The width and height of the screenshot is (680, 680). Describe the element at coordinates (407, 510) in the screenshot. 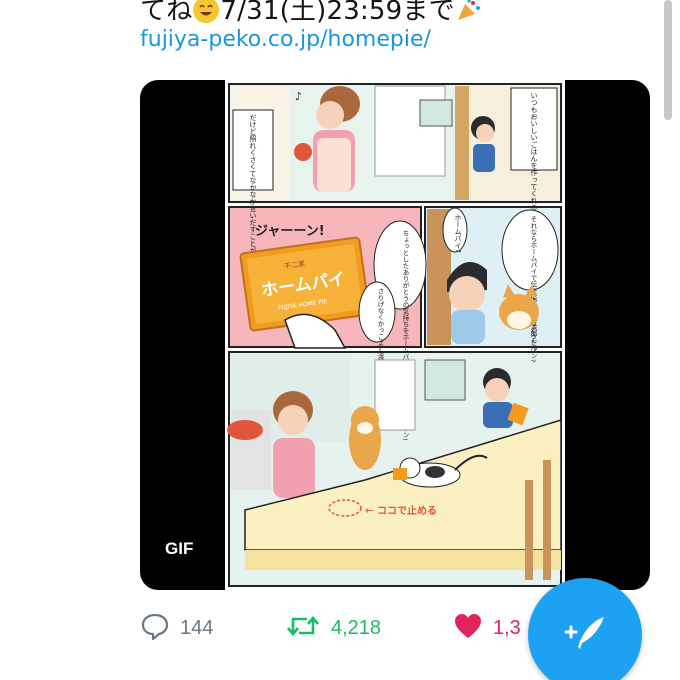

I see `comic-stop-here: ココで止める` at that location.